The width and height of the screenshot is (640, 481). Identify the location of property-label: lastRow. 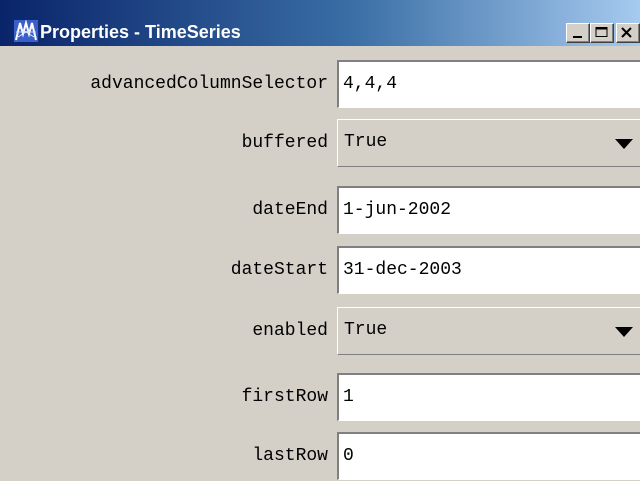
(290, 456).